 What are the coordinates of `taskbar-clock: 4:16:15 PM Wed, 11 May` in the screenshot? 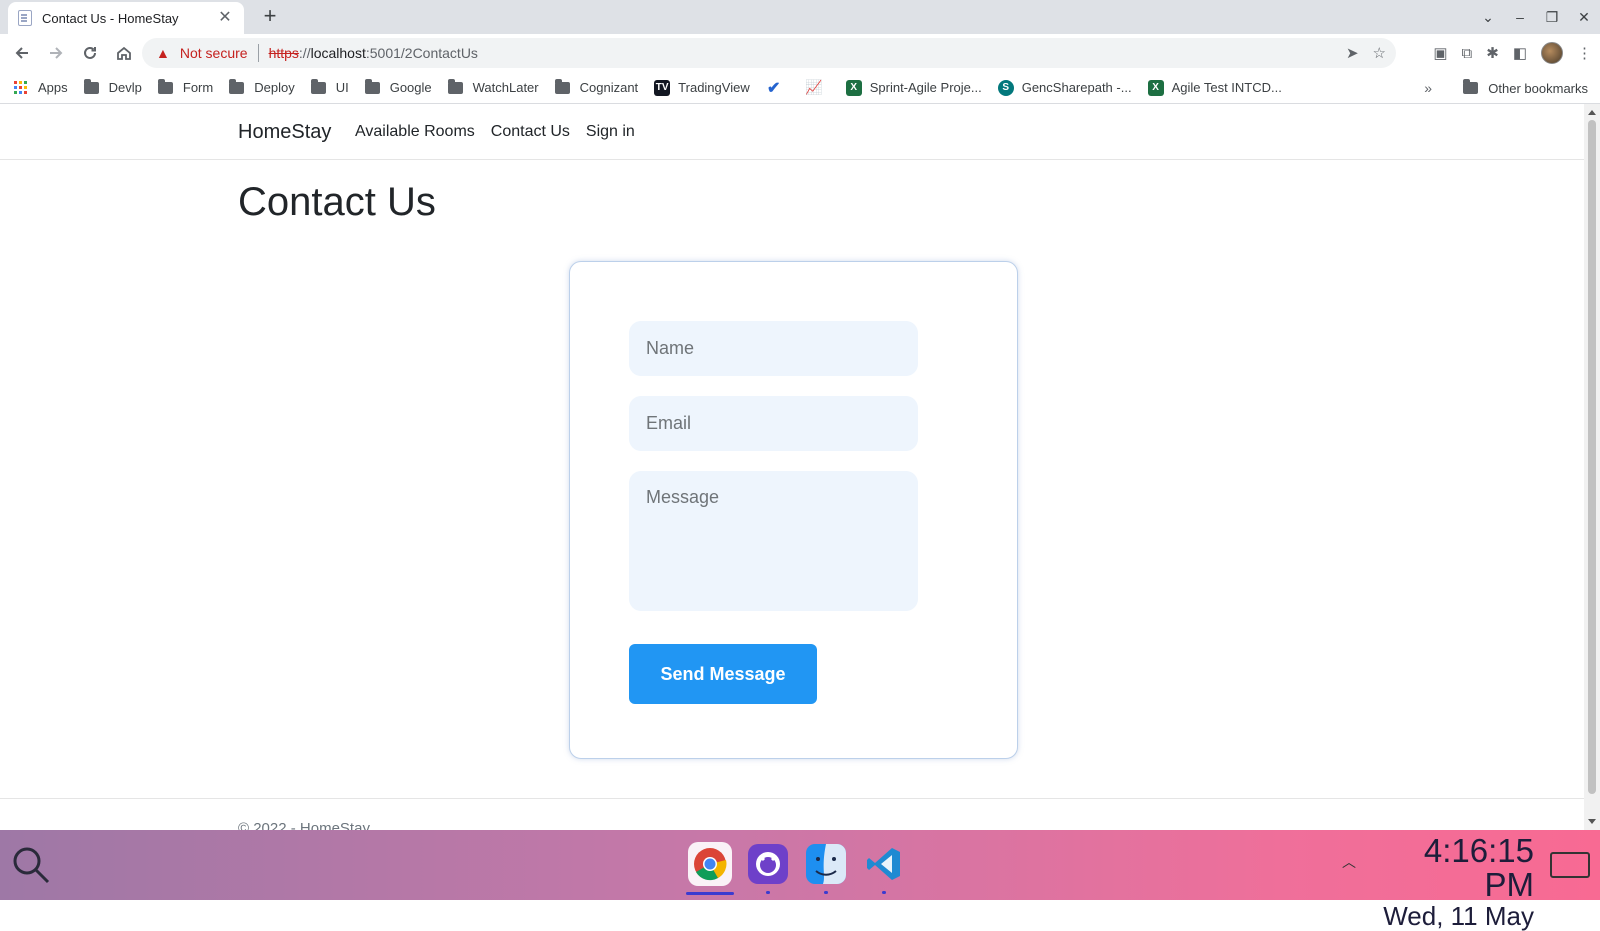 It's located at (1451, 881).